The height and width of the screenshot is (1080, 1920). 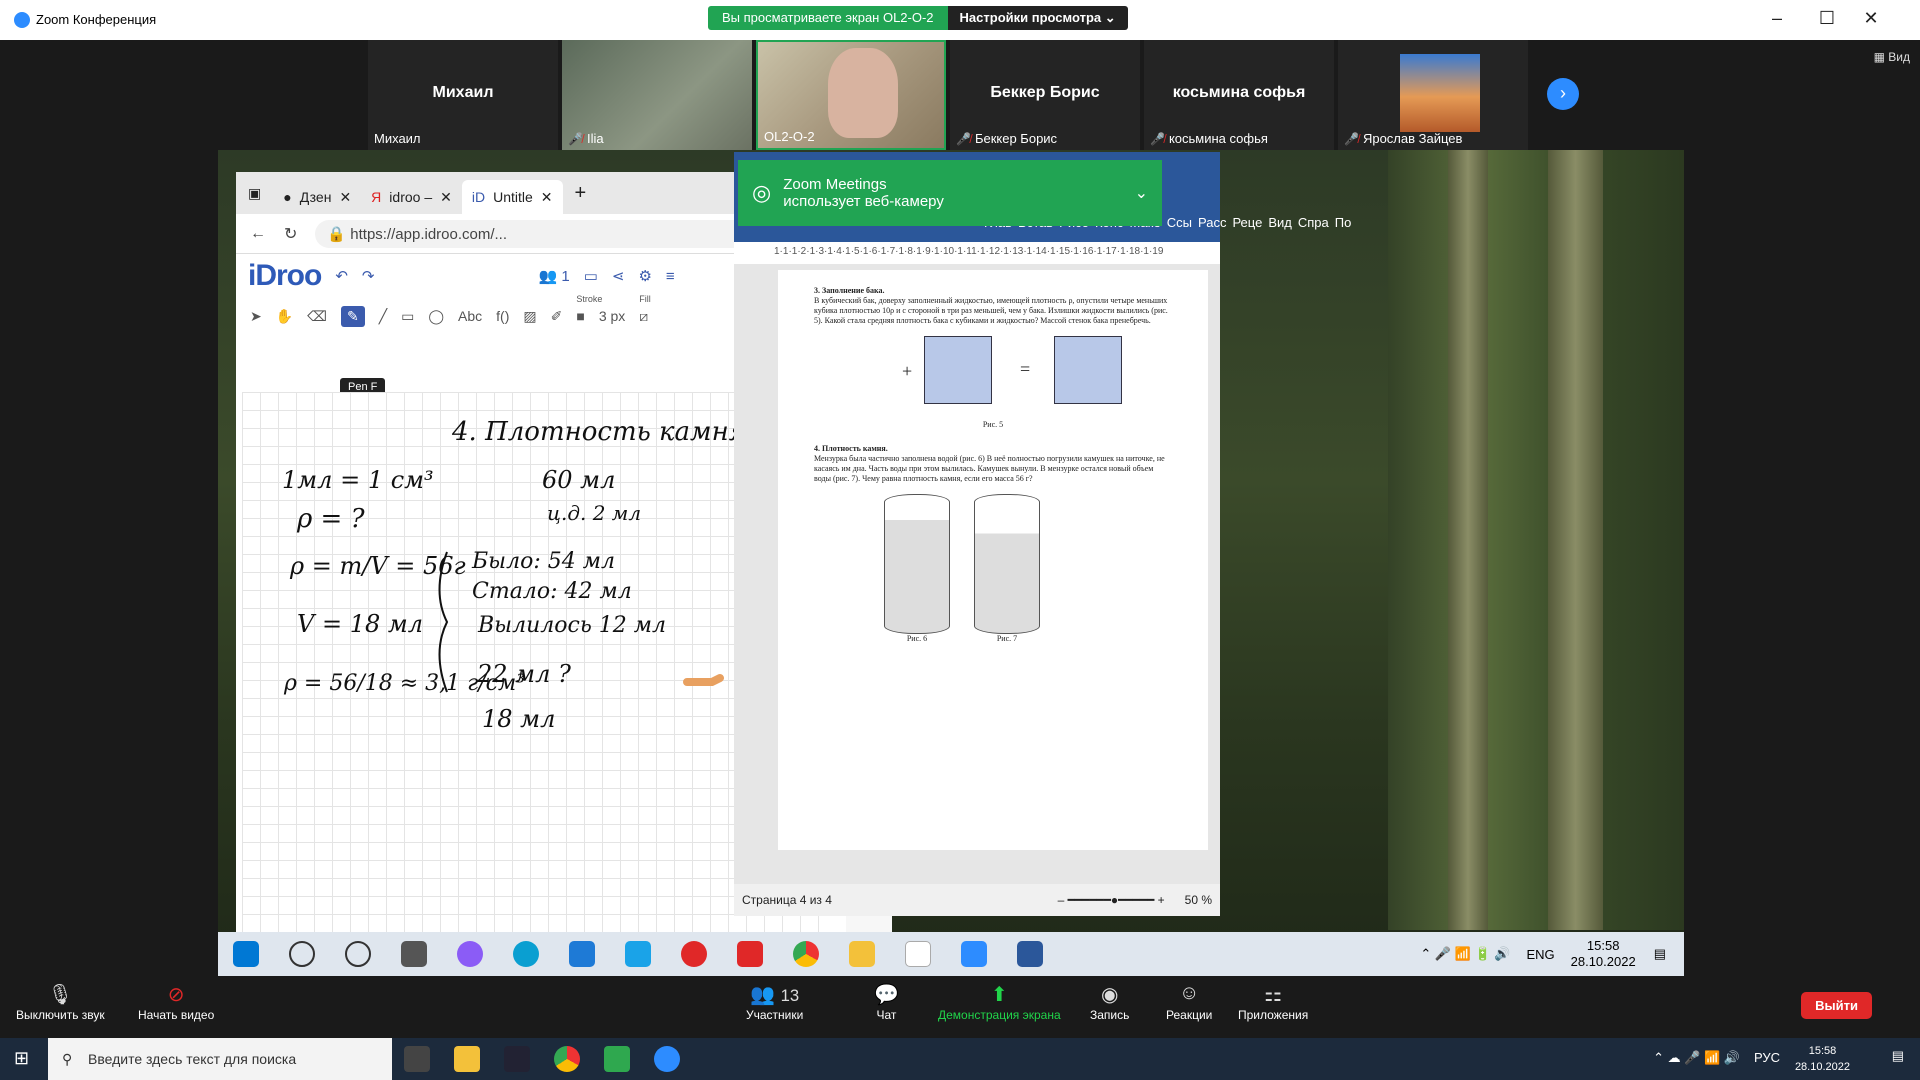 I want to click on text-tool-icon: Abc, so click(x=470, y=316).